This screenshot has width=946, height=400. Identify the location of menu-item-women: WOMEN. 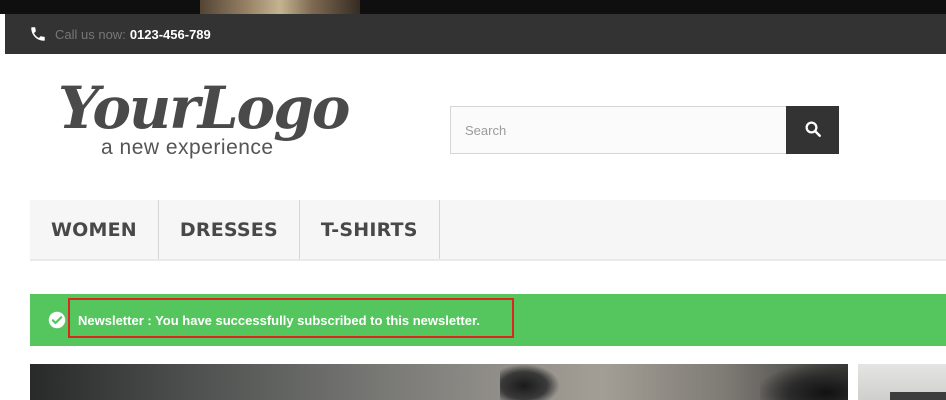
(94, 229).